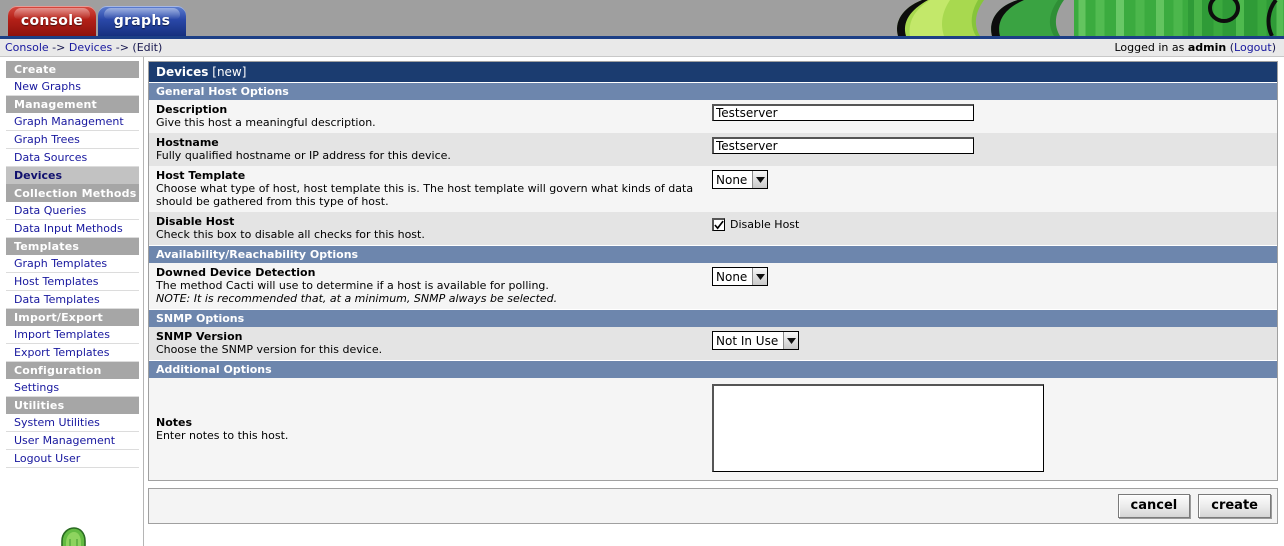  I want to click on main-tabs: console graphs, so click(97, 21).